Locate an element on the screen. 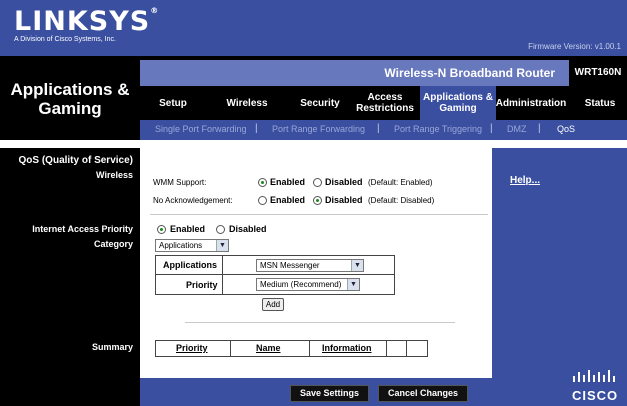 The width and height of the screenshot is (627, 406). firmware-version: Firmware Version: v1.00.1 is located at coordinates (574, 46).